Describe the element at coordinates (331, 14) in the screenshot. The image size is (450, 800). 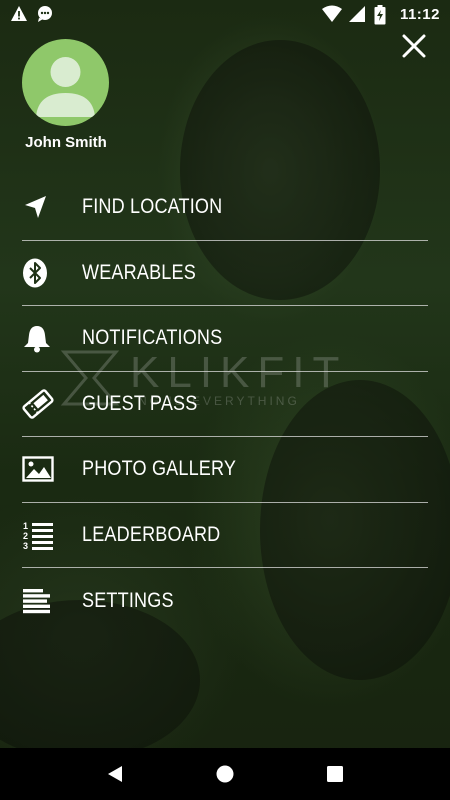
I see `wifi-icon` at that location.